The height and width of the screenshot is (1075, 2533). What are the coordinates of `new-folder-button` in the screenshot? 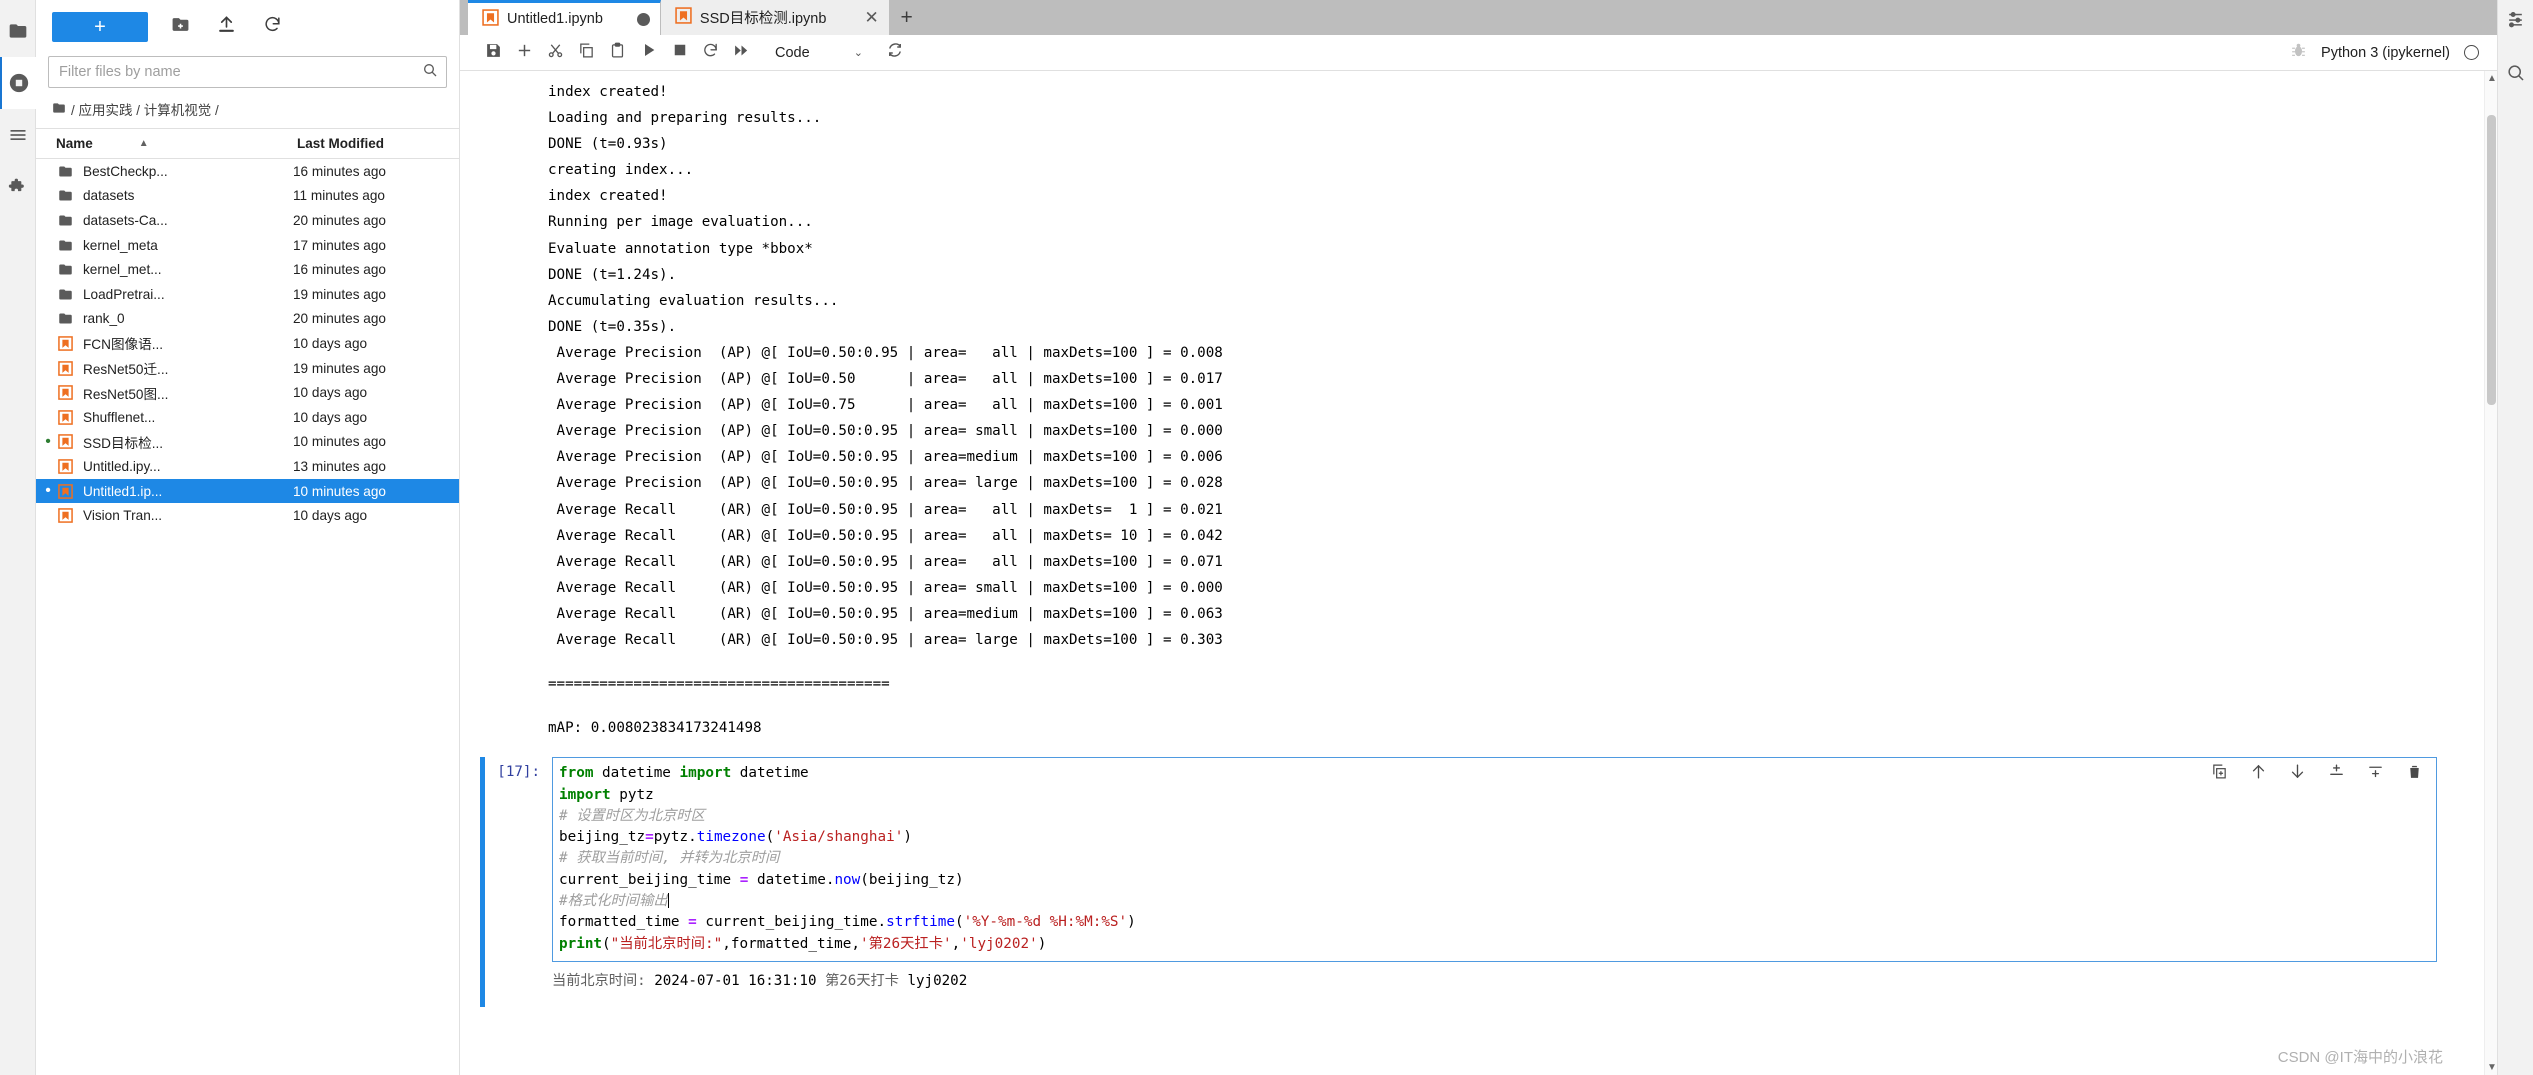 It's located at (180, 27).